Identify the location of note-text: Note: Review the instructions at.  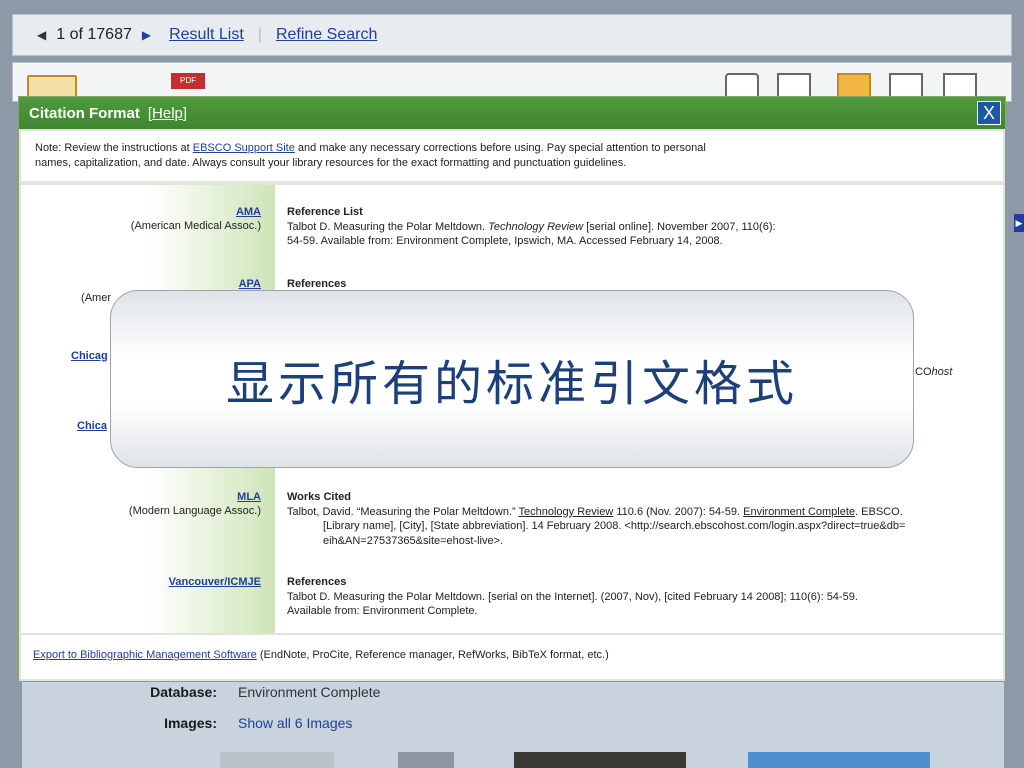
(114, 148).